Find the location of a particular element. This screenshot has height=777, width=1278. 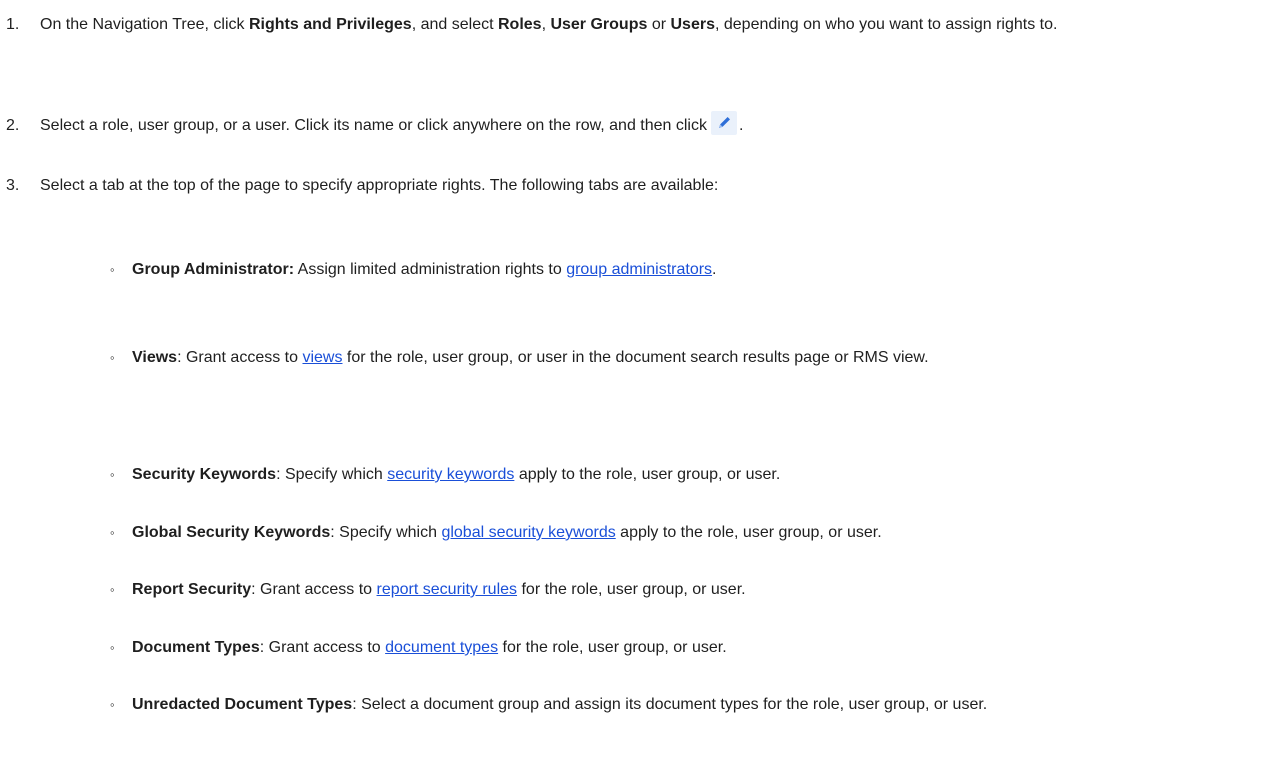

step-number: 3. is located at coordinates (13, 185).